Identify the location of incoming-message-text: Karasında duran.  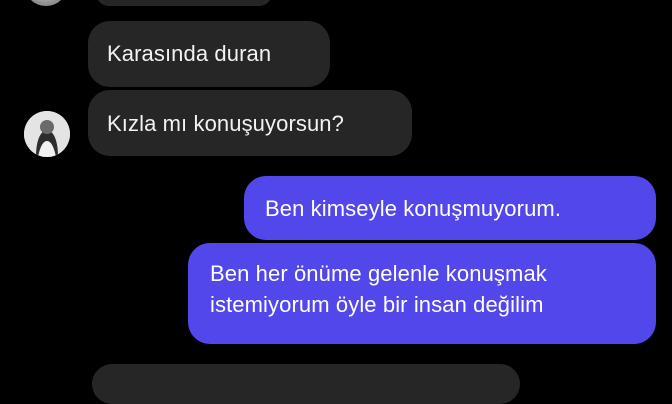
(189, 53).